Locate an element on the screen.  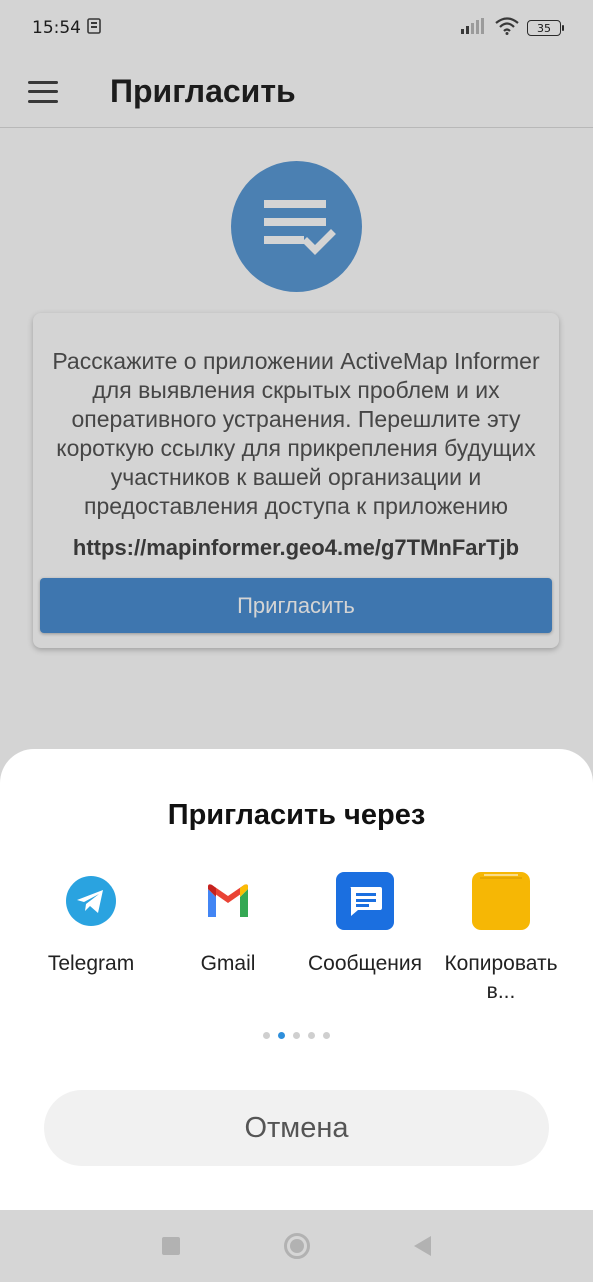
recent-apps-icon is located at coordinates (171, 1246).